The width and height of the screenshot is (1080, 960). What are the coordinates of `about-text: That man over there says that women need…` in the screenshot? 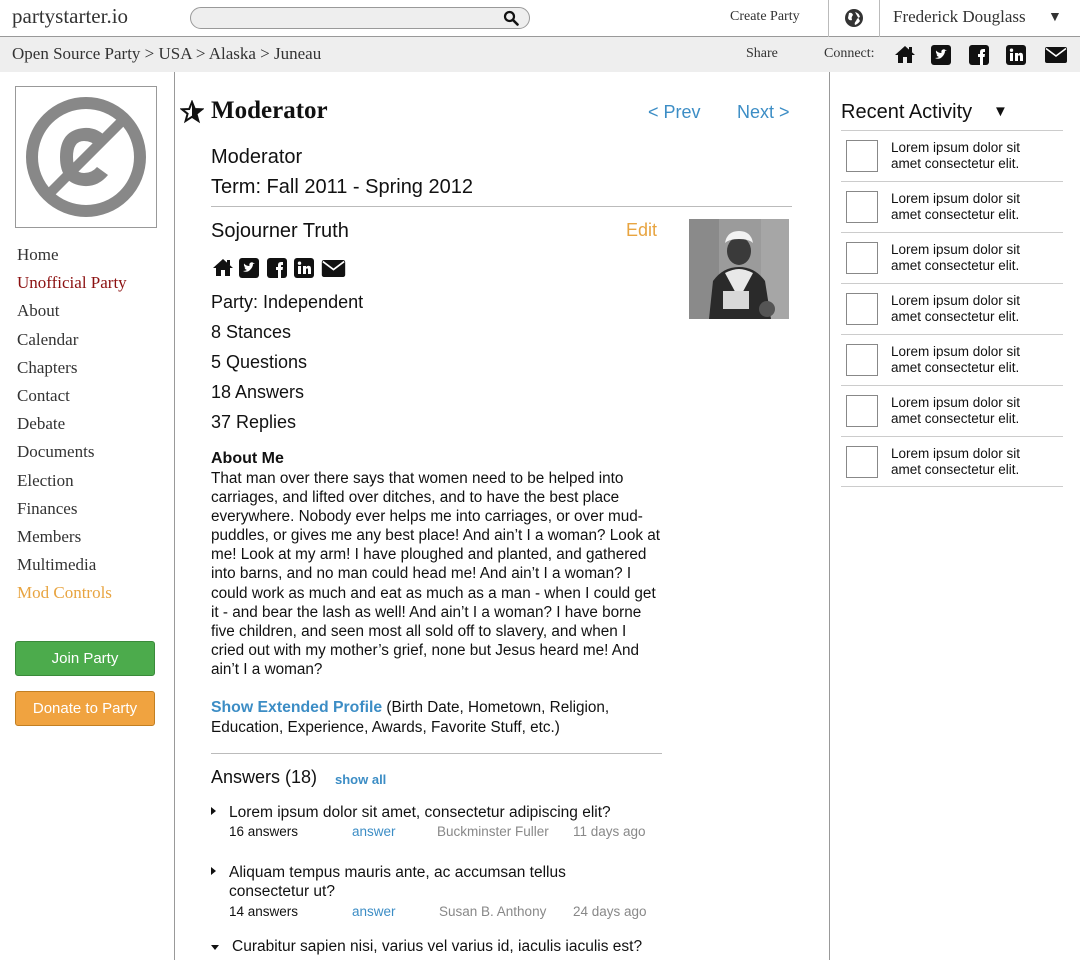 It's located at (435, 574).